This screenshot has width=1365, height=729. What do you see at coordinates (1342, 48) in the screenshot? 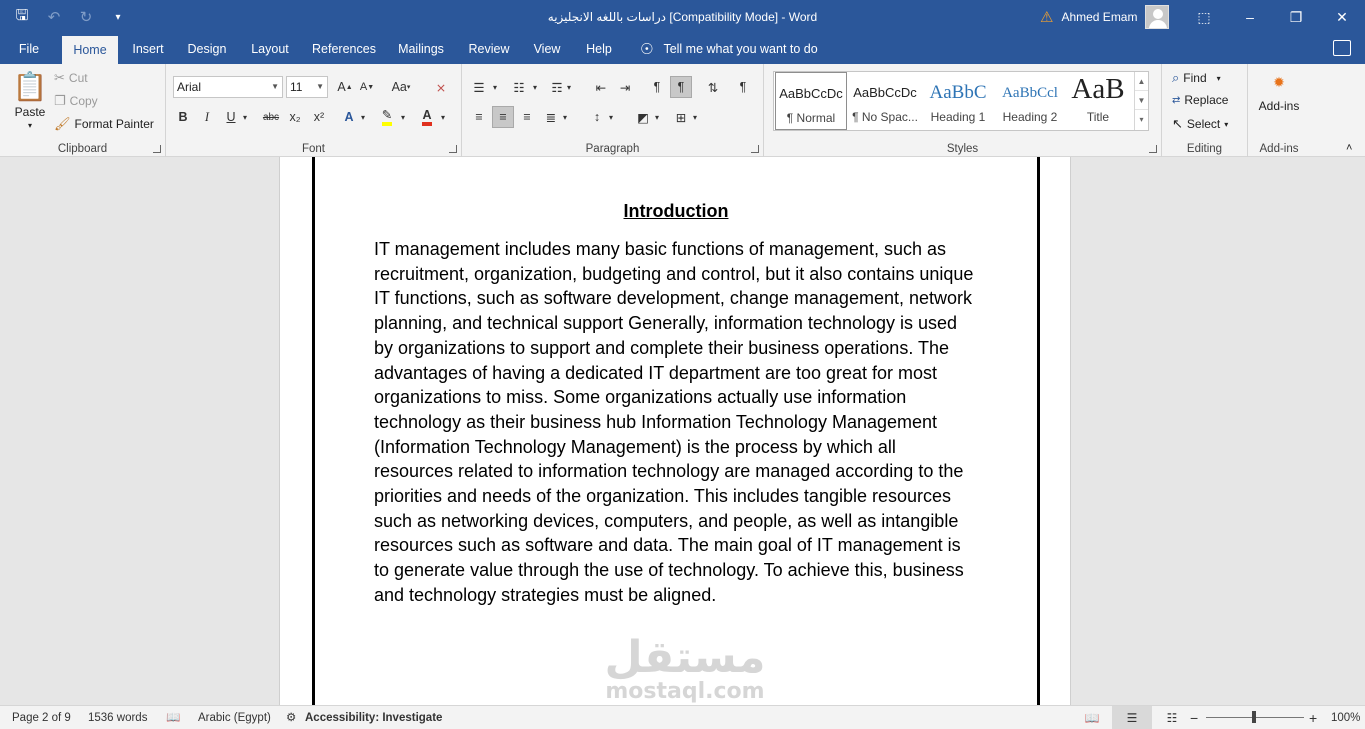
I see `comments-icon` at bounding box center [1342, 48].